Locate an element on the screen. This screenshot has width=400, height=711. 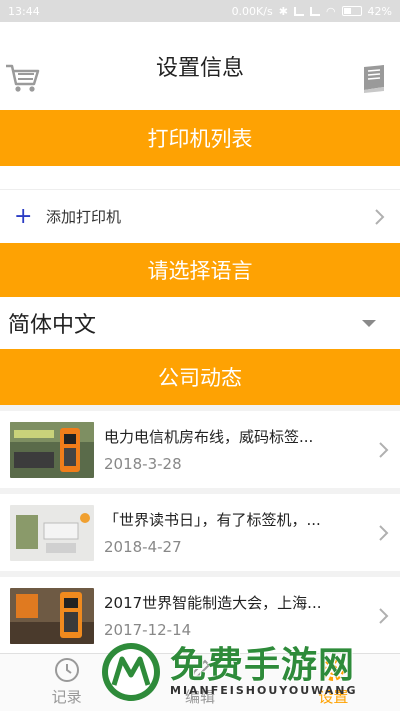
network-speed: 0.00K/s is located at coordinates (252, 11).